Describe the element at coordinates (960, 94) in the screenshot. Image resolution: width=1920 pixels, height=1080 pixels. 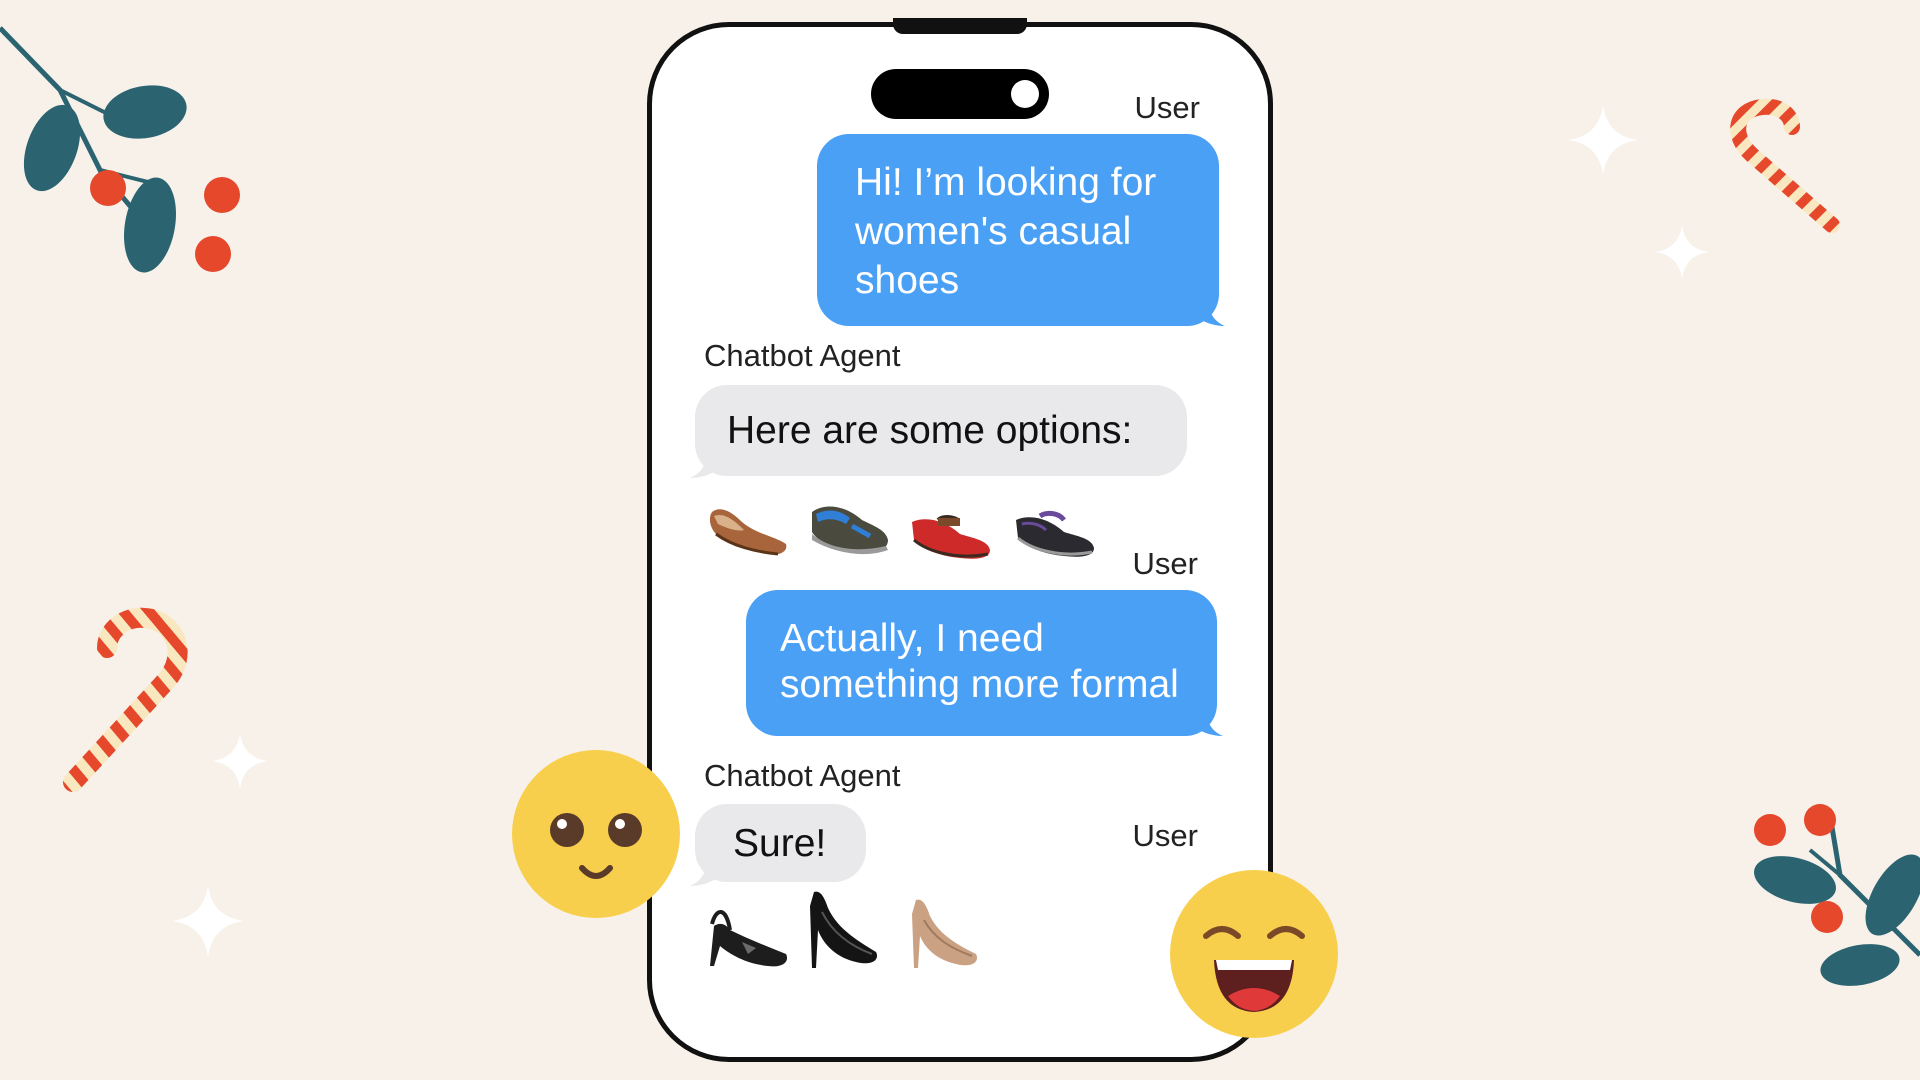
I see `dynamic-island` at that location.